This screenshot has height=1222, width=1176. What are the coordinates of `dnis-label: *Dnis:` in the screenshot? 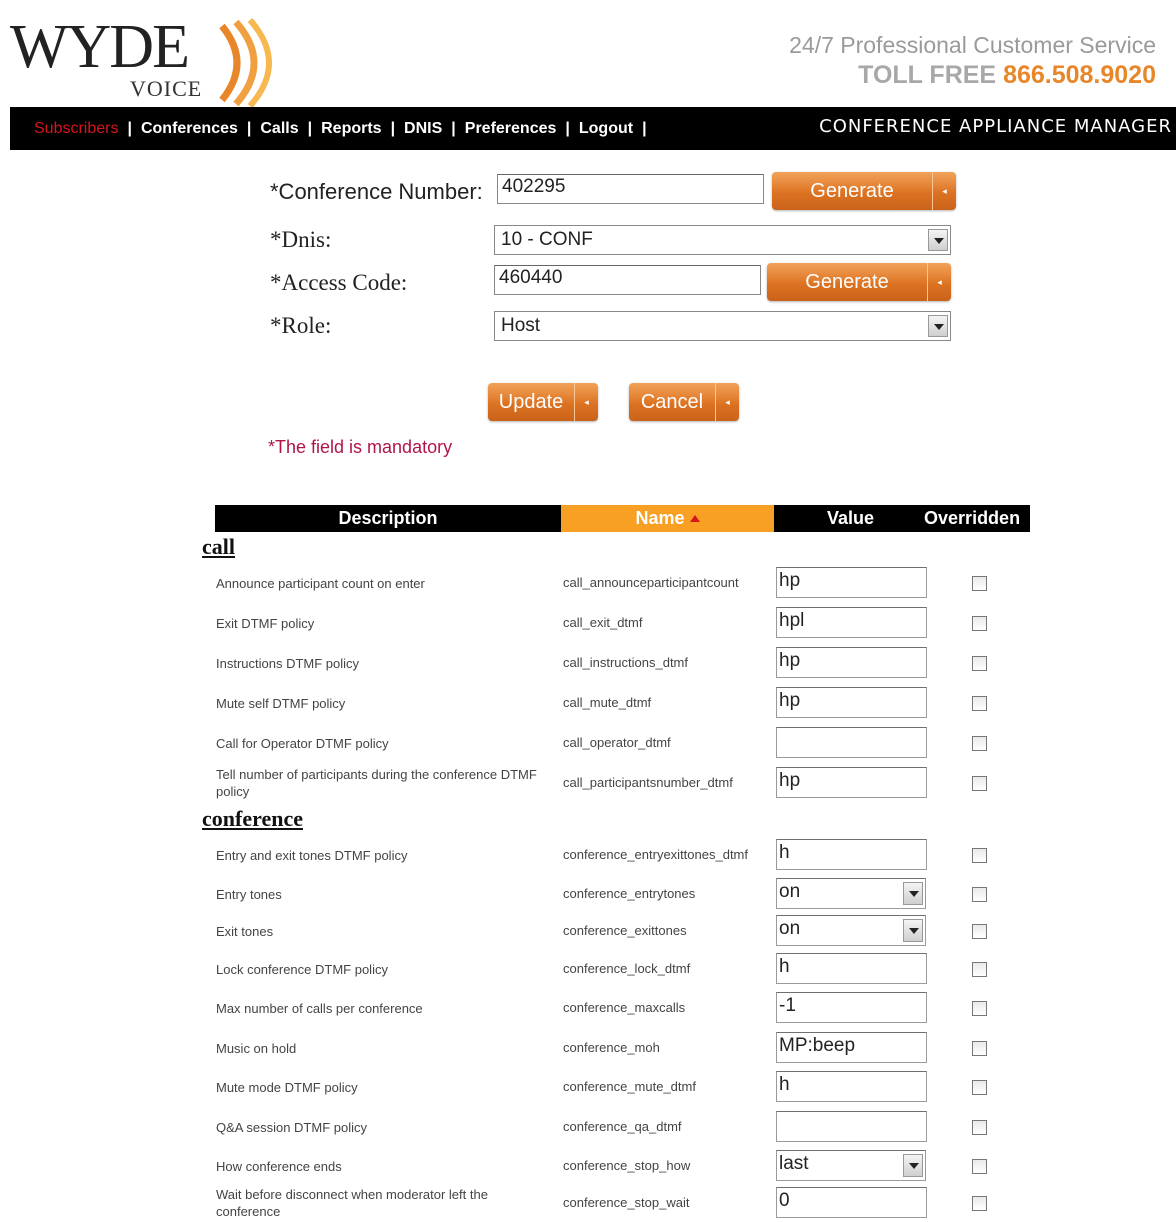 It's located at (301, 239).